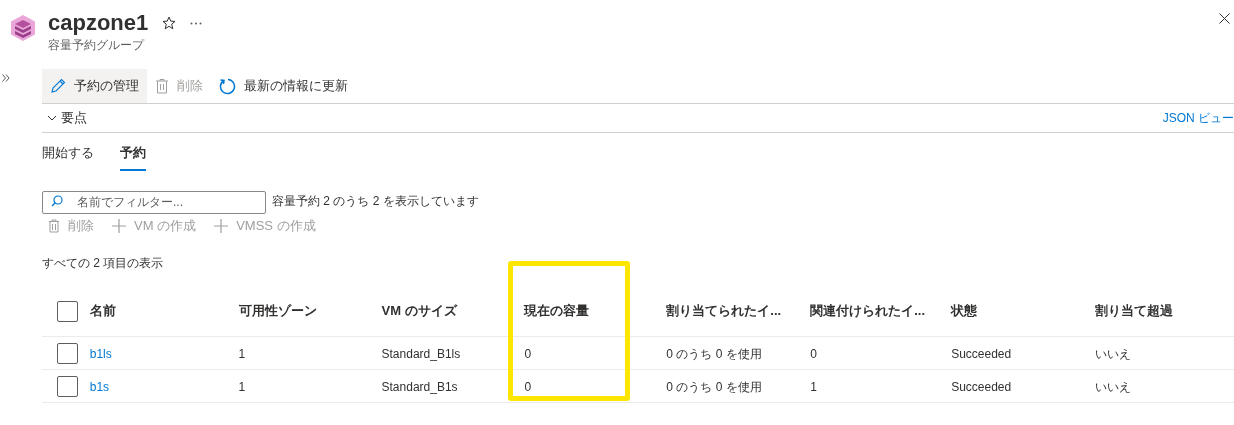 This screenshot has width=1234, height=425. What do you see at coordinates (99, 387) in the screenshot?
I see `name-link: b1s` at bounding box center [99, 387].